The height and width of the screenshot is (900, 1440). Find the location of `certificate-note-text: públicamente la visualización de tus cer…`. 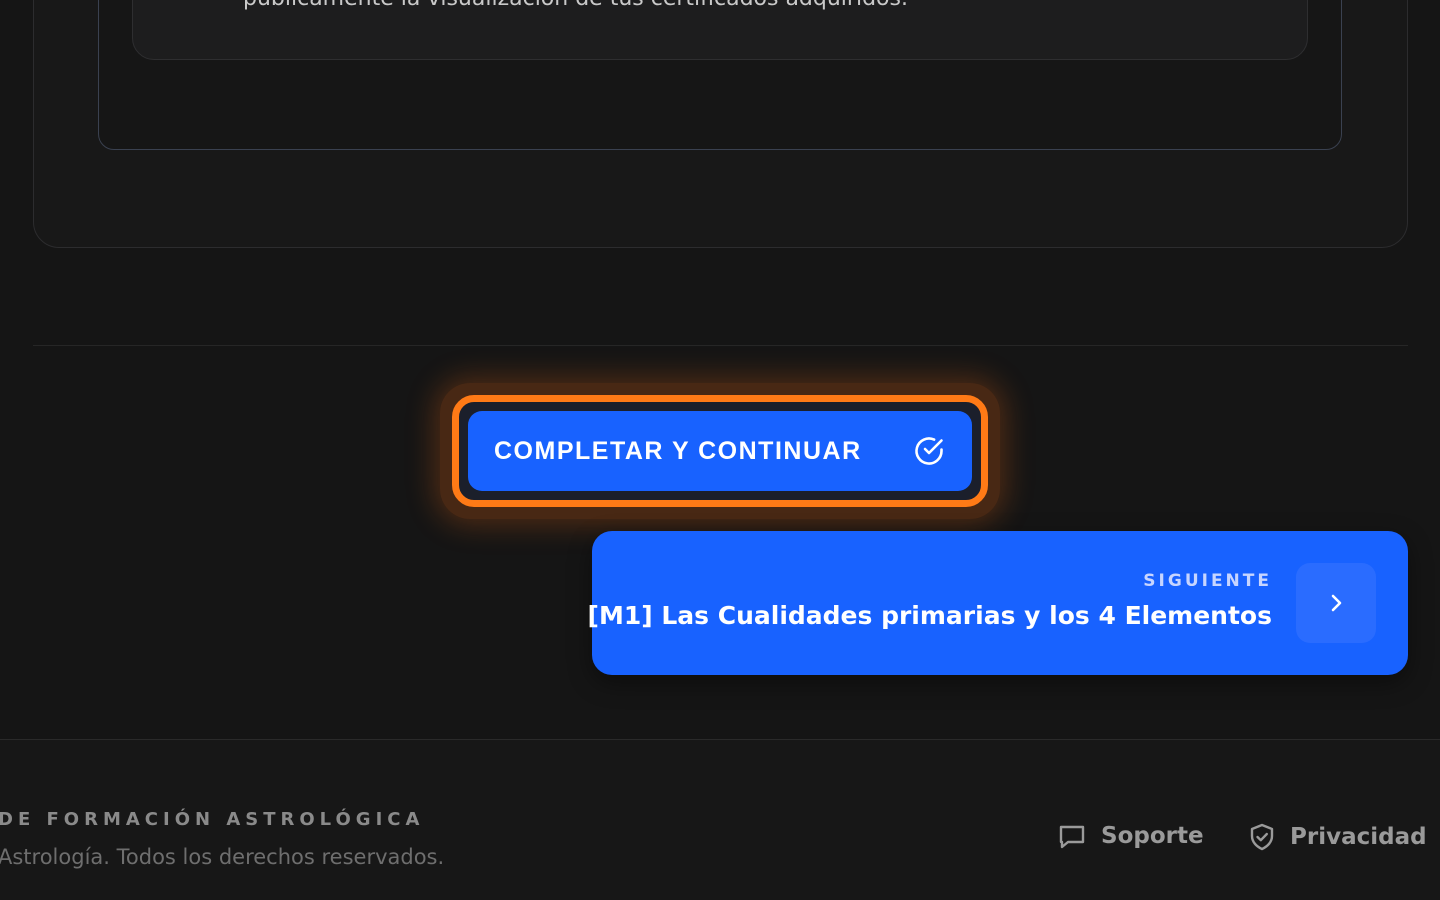

certificate-note-text: públicamente la visualización de tus cer… is located at coordinates (743, 6).